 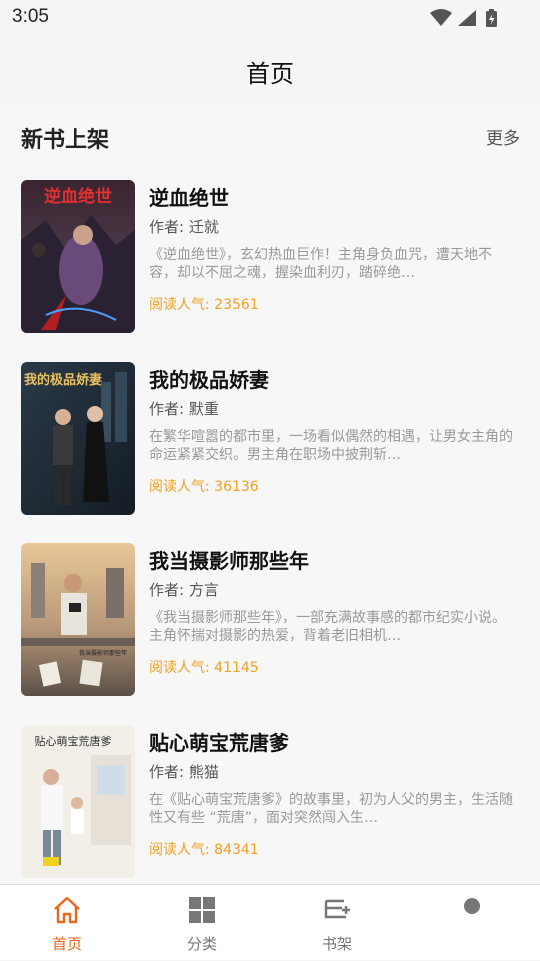 I want to click on app-bar: 首页, so click(x=270, y=69).